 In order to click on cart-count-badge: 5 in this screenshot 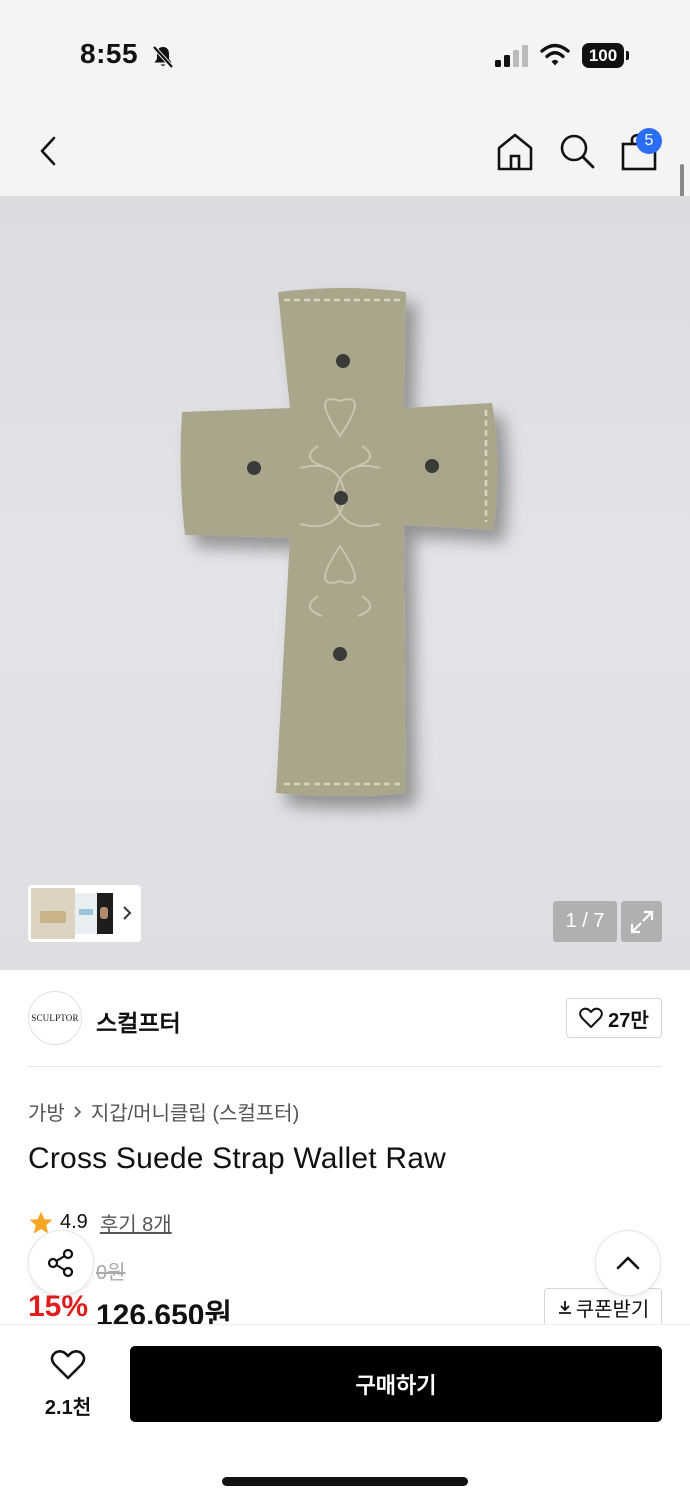, I will do `click(649, 141)`.